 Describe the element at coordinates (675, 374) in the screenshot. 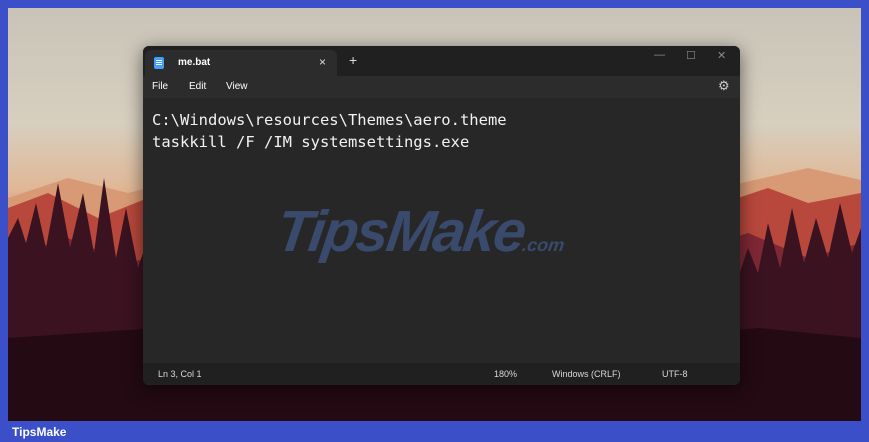

I see `encoding: UTF-8` at that location.